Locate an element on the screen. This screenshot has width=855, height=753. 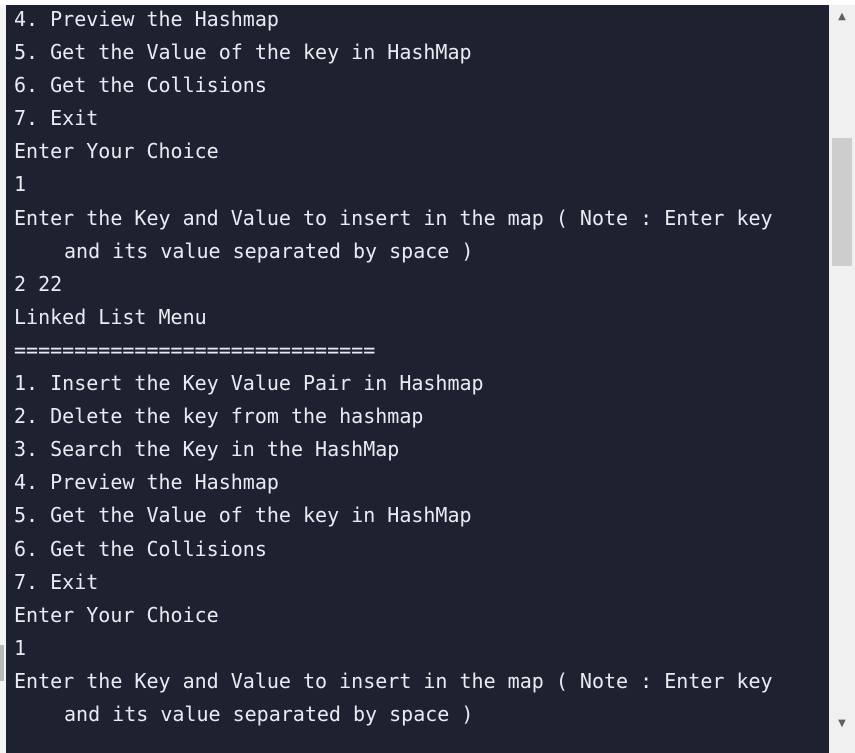
vertical-scrollbar: ▲ ▼ is located at coordinates (842, 379).